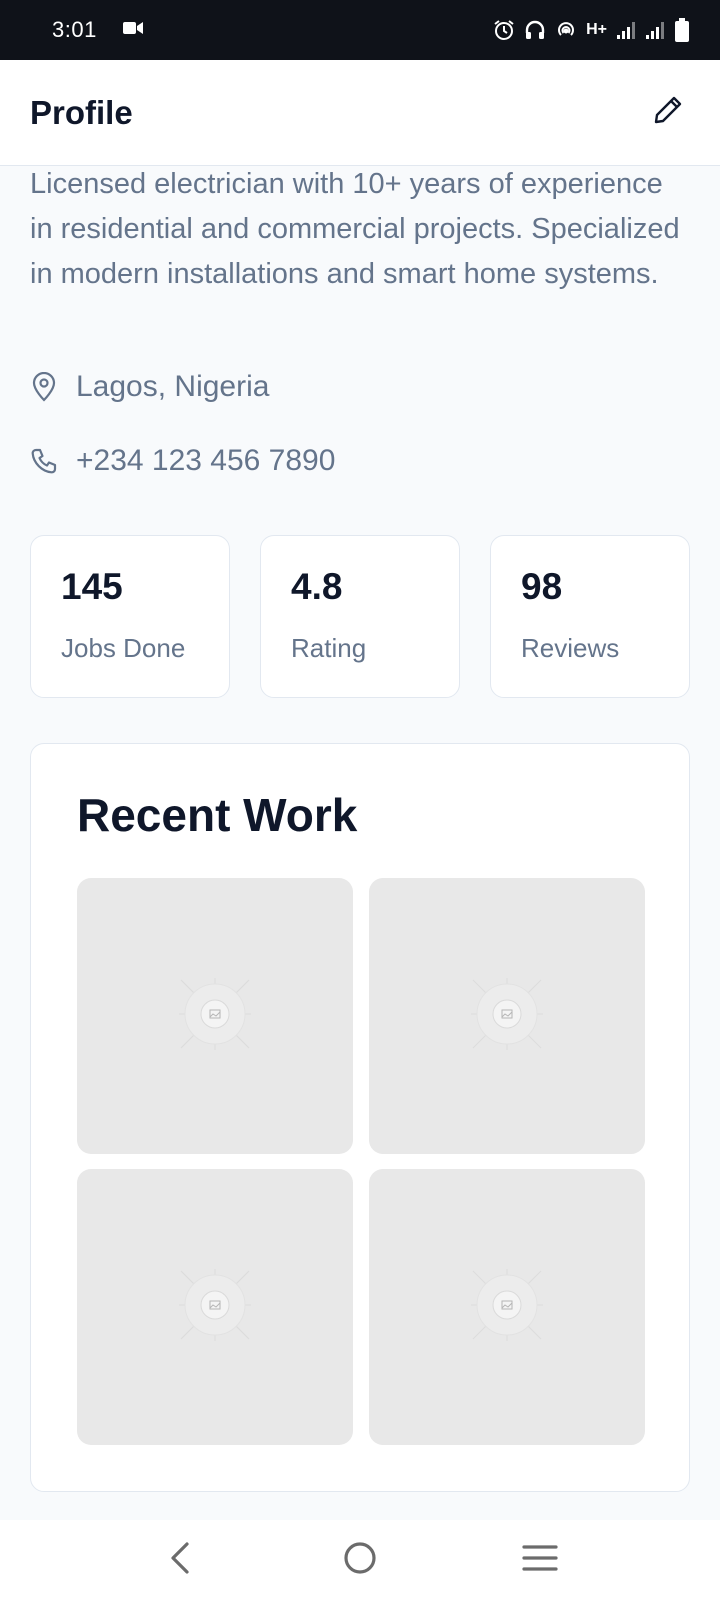 The height and width of the screenshot is (1600, 720). Describe the element at coordinates (542, 586) in the screenshot. I see `stat-value: 98` at that location.